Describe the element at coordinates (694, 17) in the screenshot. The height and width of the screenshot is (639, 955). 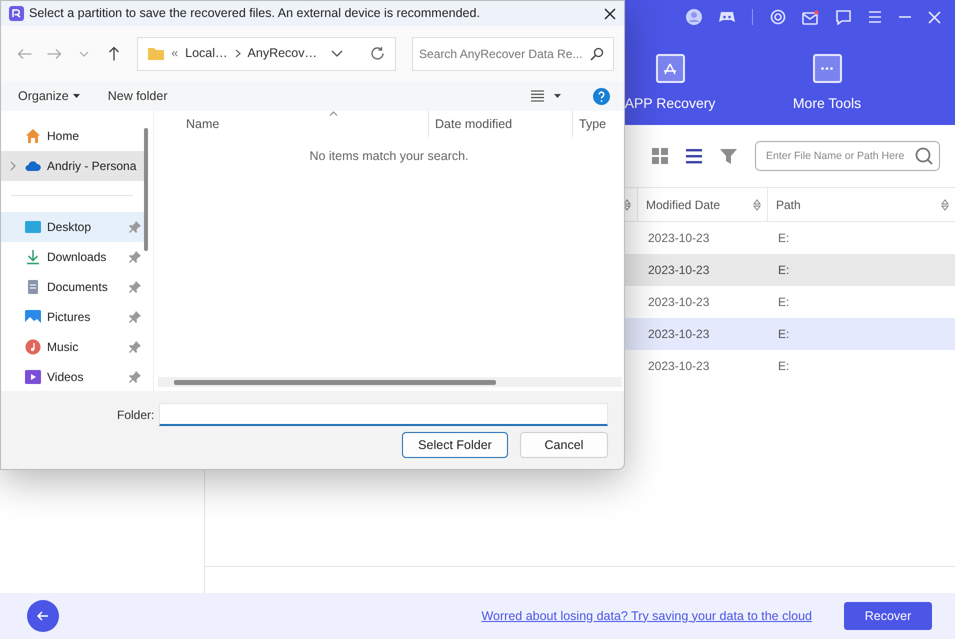
I see `avatar-icon` at that location.